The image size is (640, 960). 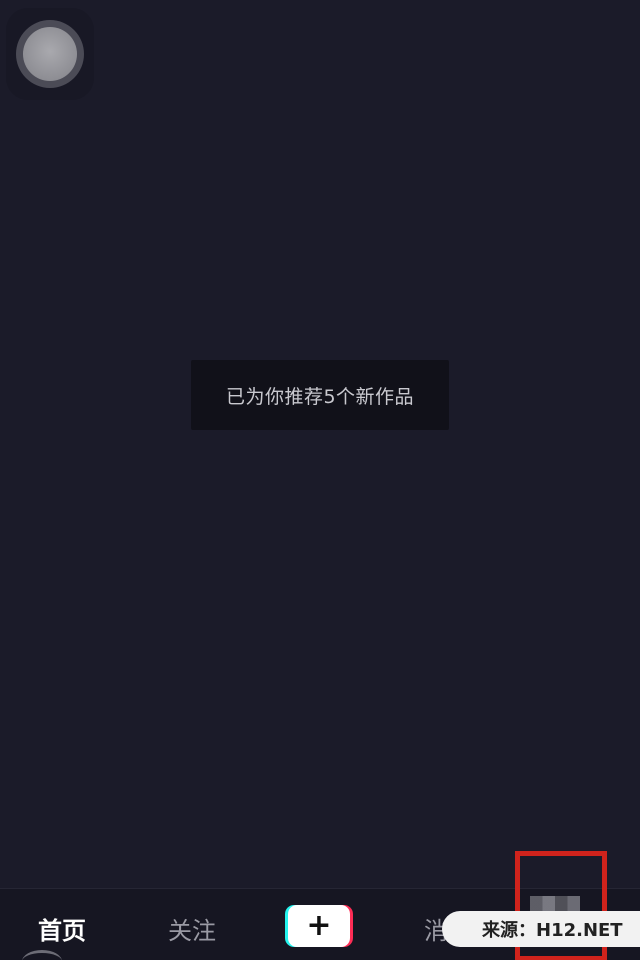 What do you see at coordinates (192, 928) in the screenshot?
I see `tab-follow: 关注` at bounding box center [192, 928].